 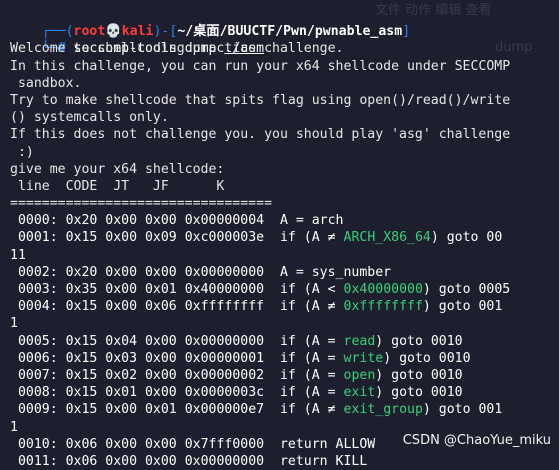 I want to click on wrapped-continuation: 1, so click(x=284, y=323).